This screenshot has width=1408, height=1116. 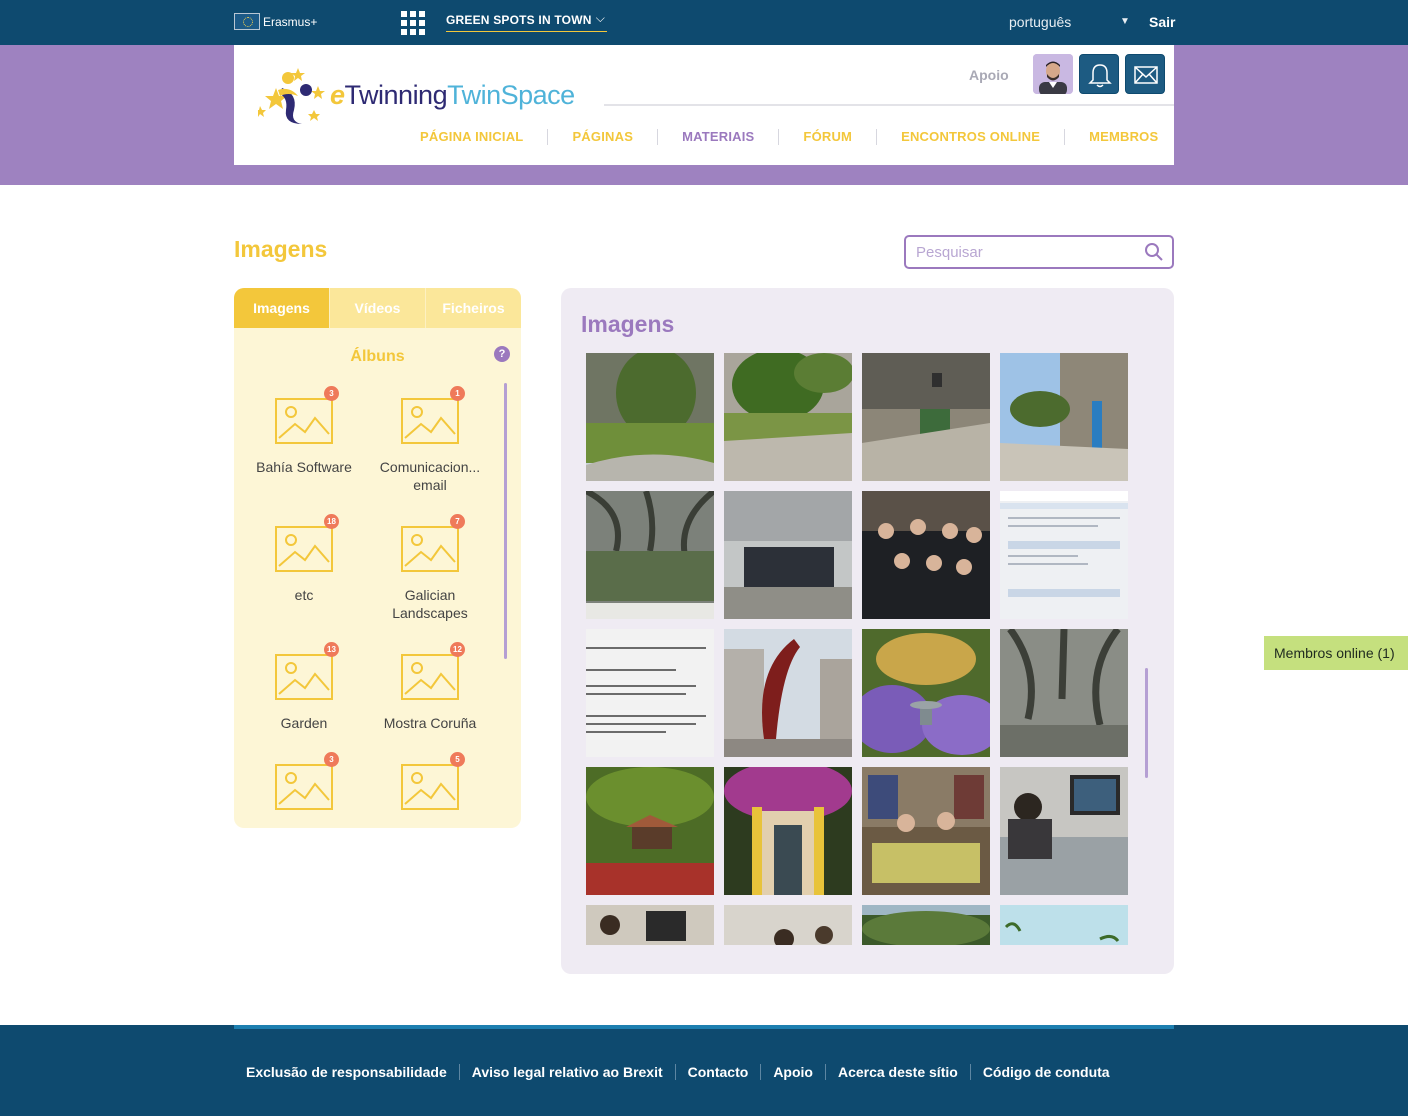 I want to click on album-label: Garden, so click(x=304, y=723).